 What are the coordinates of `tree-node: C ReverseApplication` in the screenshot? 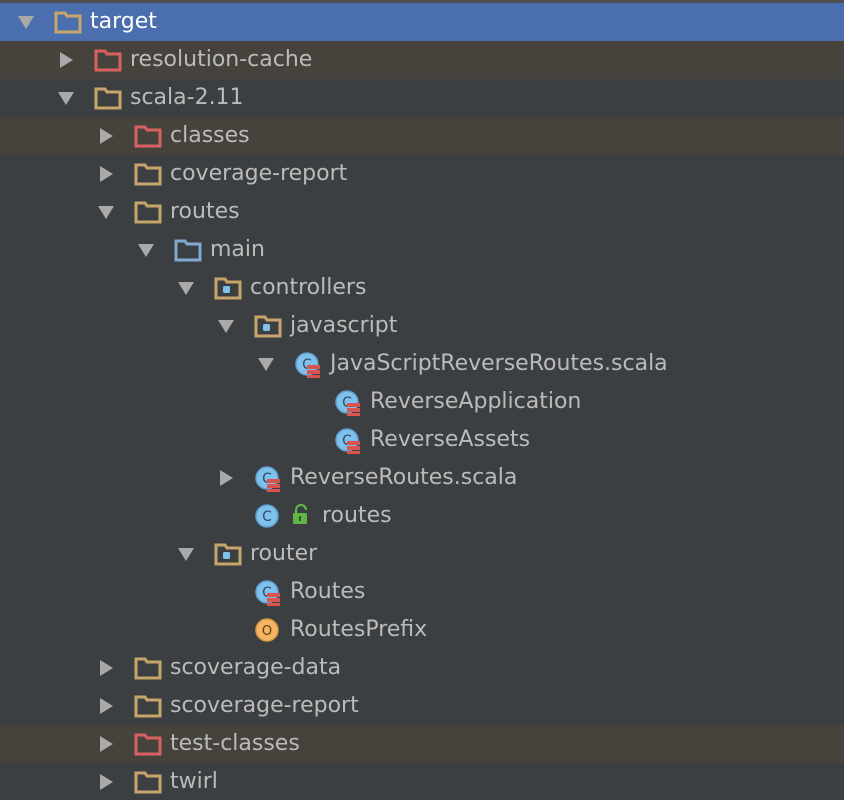 It's located at (422, 402).